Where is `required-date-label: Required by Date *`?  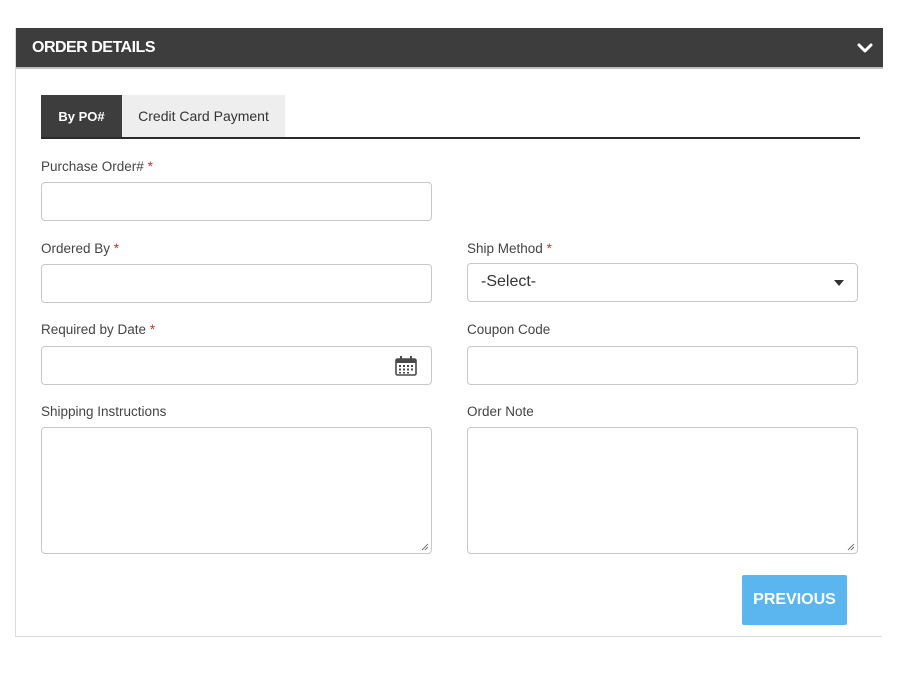 required-date-label: Required by Date * is located at coordinates (98, 329).